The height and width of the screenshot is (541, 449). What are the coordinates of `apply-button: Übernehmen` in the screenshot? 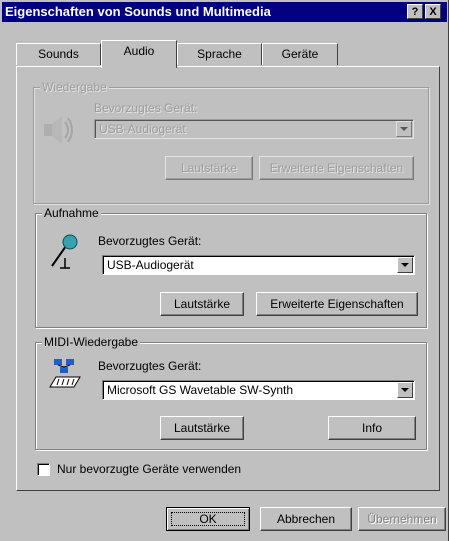 It's located at (402, 519).